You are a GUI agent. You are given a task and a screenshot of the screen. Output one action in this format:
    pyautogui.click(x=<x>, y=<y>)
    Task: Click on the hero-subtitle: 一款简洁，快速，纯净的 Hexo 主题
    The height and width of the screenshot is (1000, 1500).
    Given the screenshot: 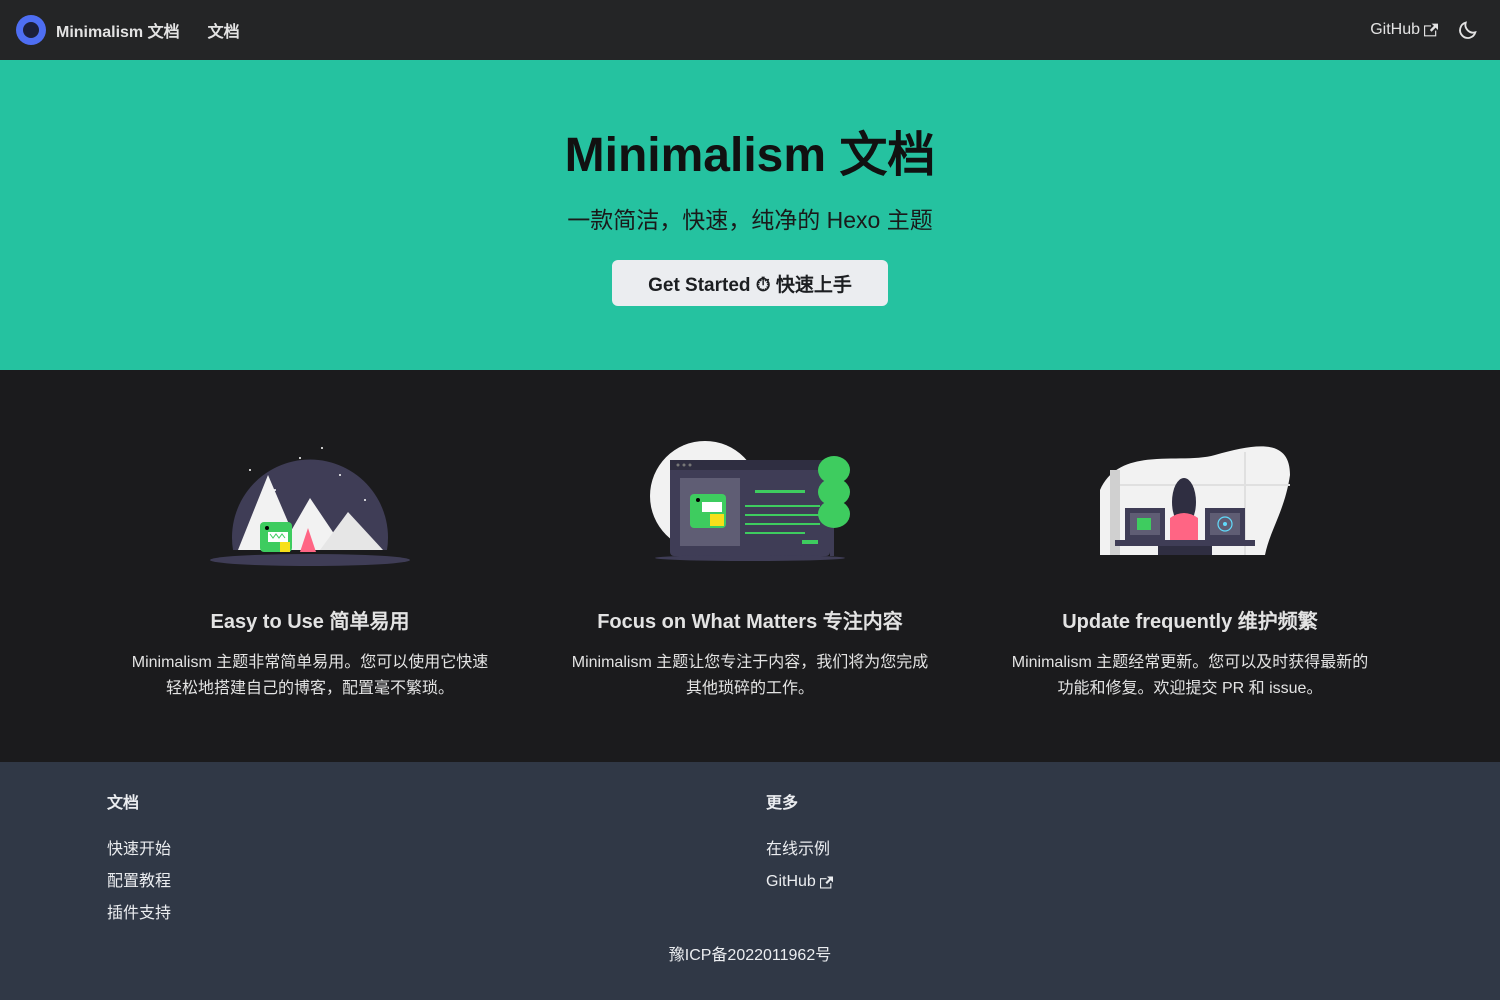 What is the action you would take?
    pyautogui.click(x=750, y=220)
    